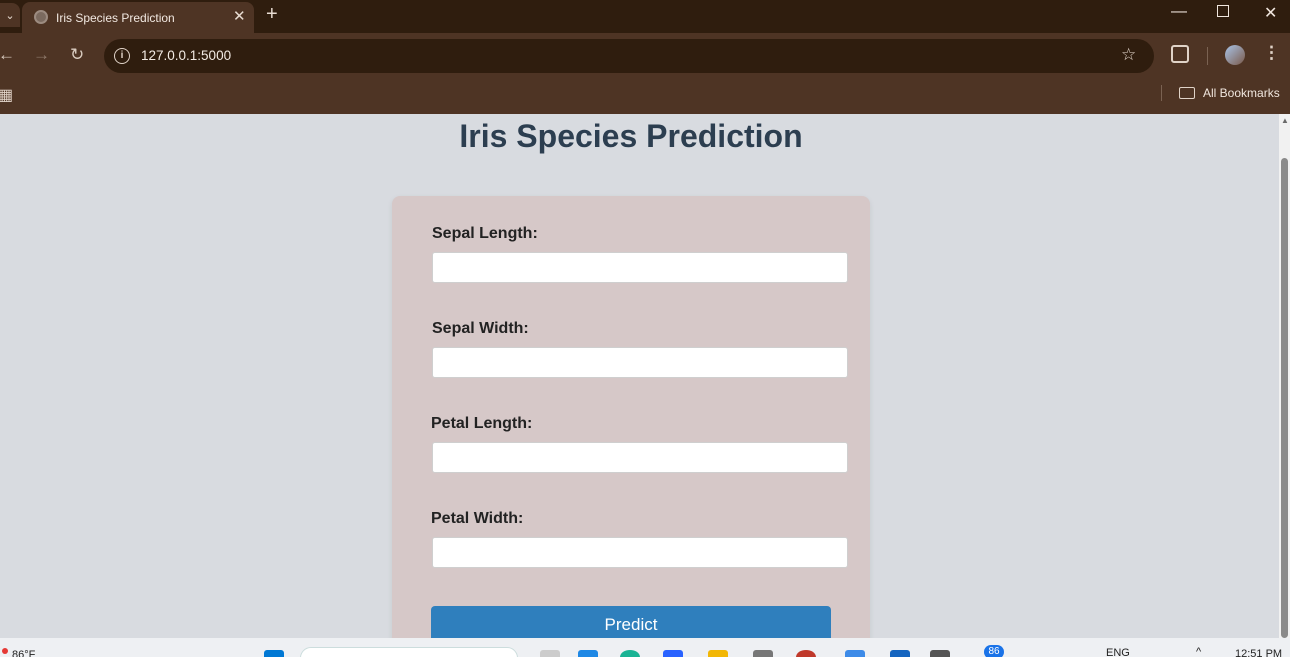 The width and height of the screenshot is (1290, 657). What do you see at coordinates (77, 55) in the screenshot?
I see `reload-icon: ↻` at bounding box center [77, 55].